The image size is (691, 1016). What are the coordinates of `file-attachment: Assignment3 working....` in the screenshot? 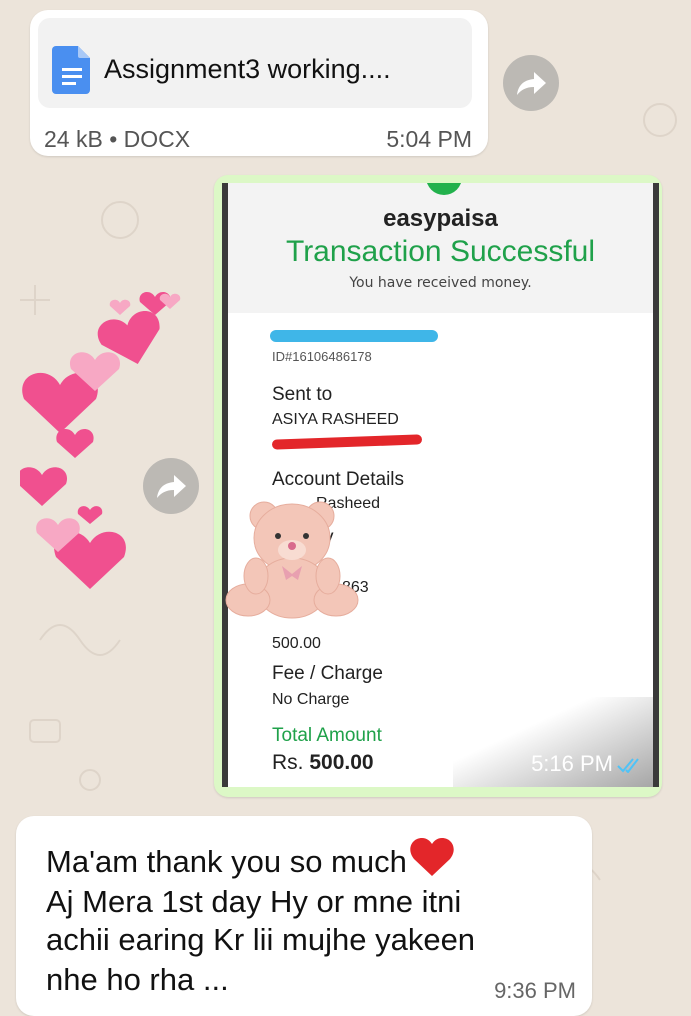 It's located at (255, 63).